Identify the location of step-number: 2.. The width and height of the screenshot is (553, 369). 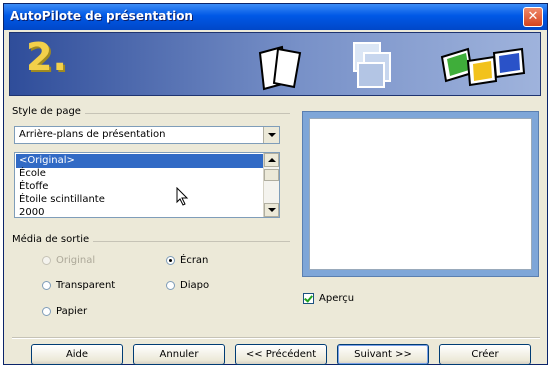
(46, 57).